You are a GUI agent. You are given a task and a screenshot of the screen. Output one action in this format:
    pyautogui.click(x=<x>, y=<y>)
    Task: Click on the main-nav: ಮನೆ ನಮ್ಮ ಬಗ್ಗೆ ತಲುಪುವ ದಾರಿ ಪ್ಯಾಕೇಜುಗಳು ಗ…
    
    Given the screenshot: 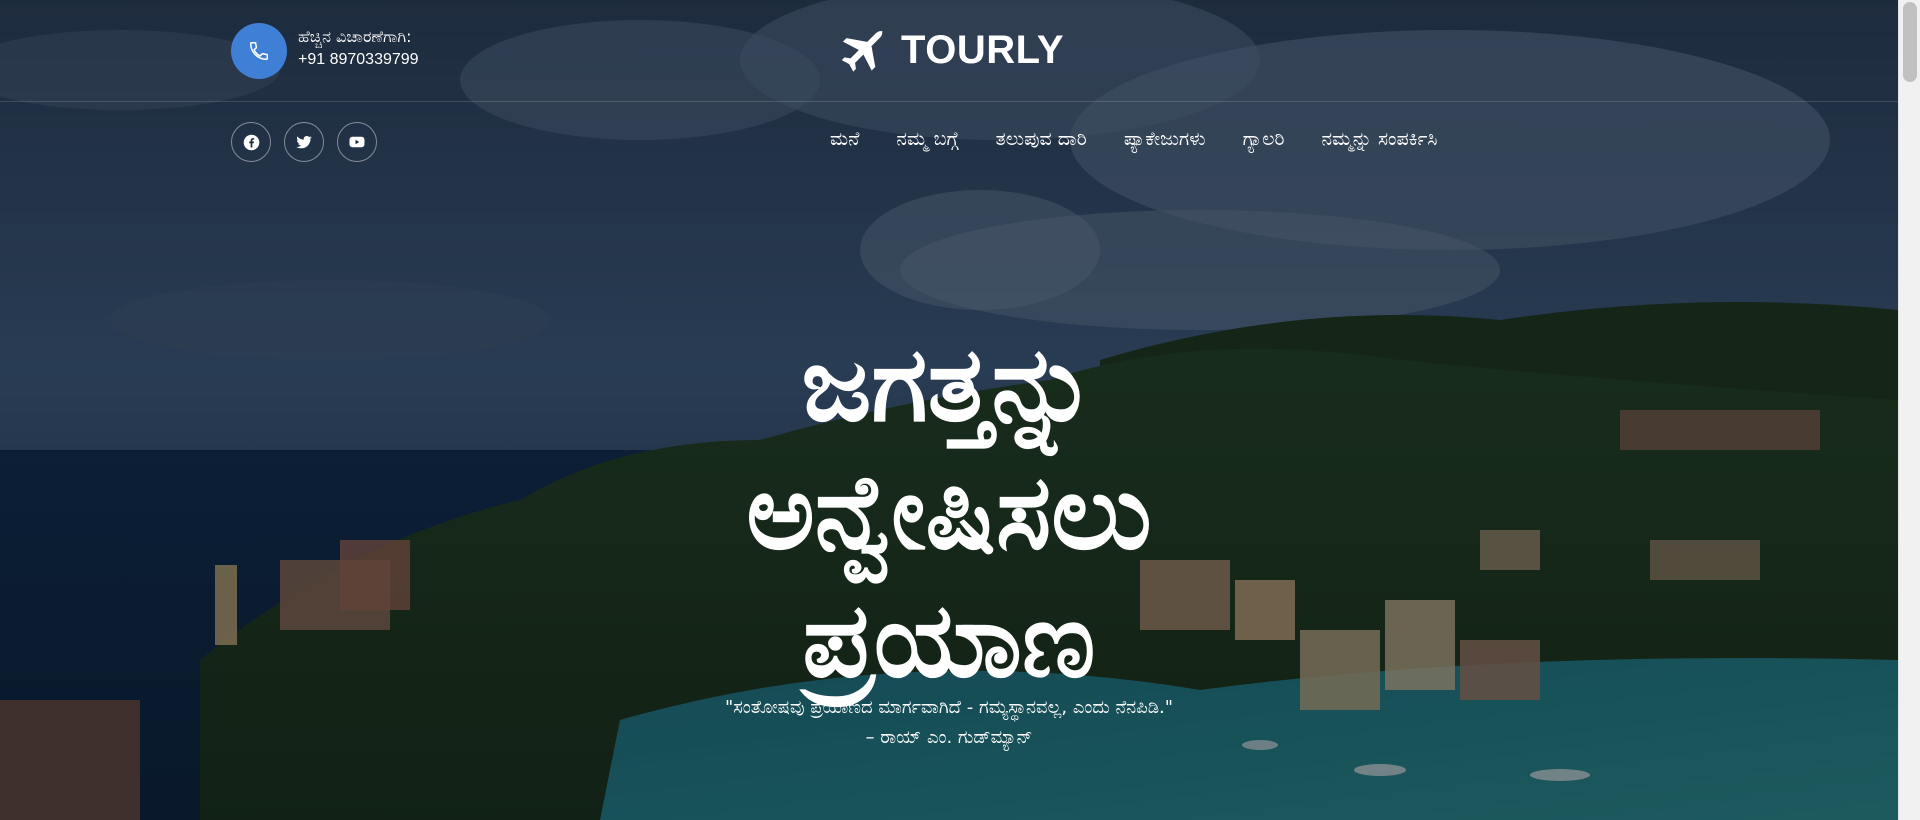 What is the action you would take?
    pyautogui.click(x=1133, y=139)
    